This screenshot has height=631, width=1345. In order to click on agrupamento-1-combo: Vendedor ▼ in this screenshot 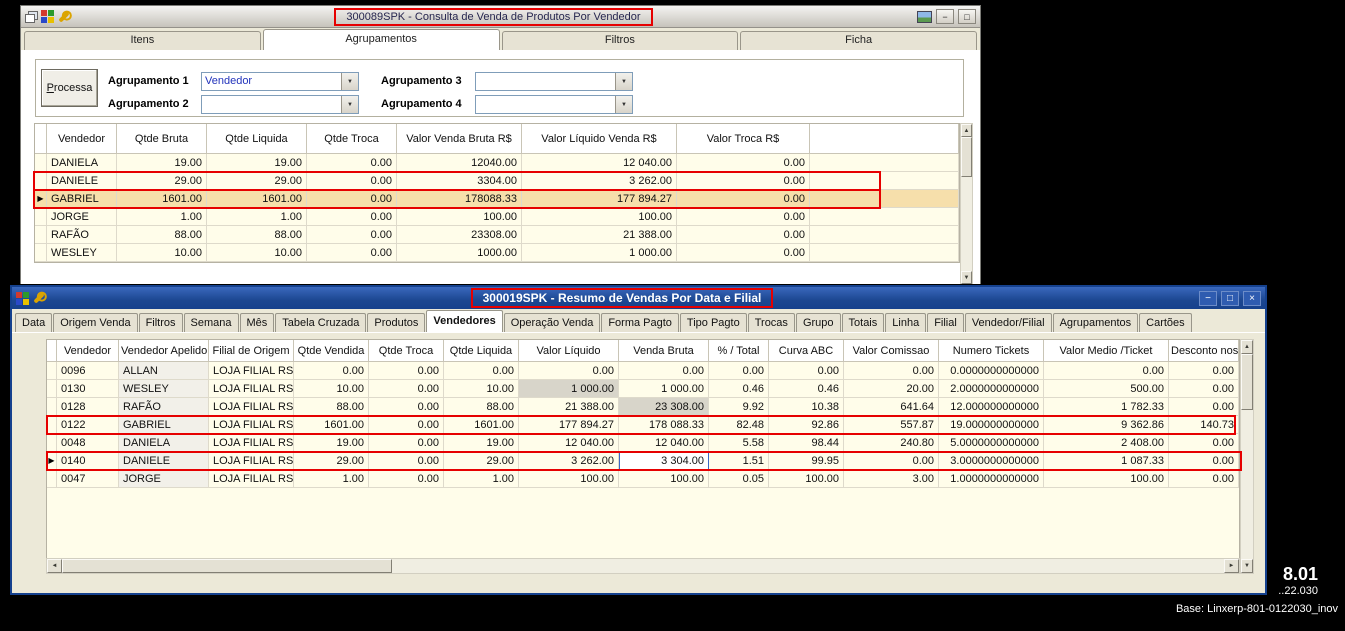, I will do `click(280, 81)`.